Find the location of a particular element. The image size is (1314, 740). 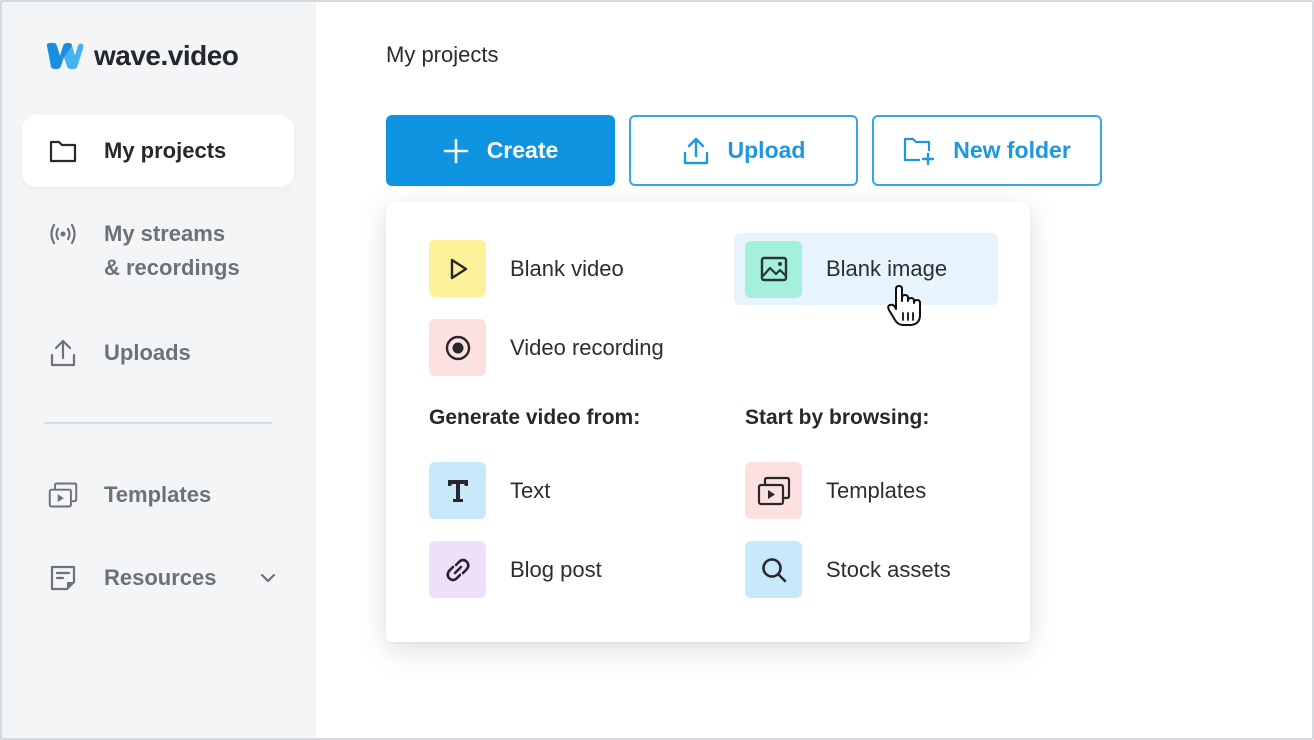

brand-name: wave.video is located at coordinates (166, 55).